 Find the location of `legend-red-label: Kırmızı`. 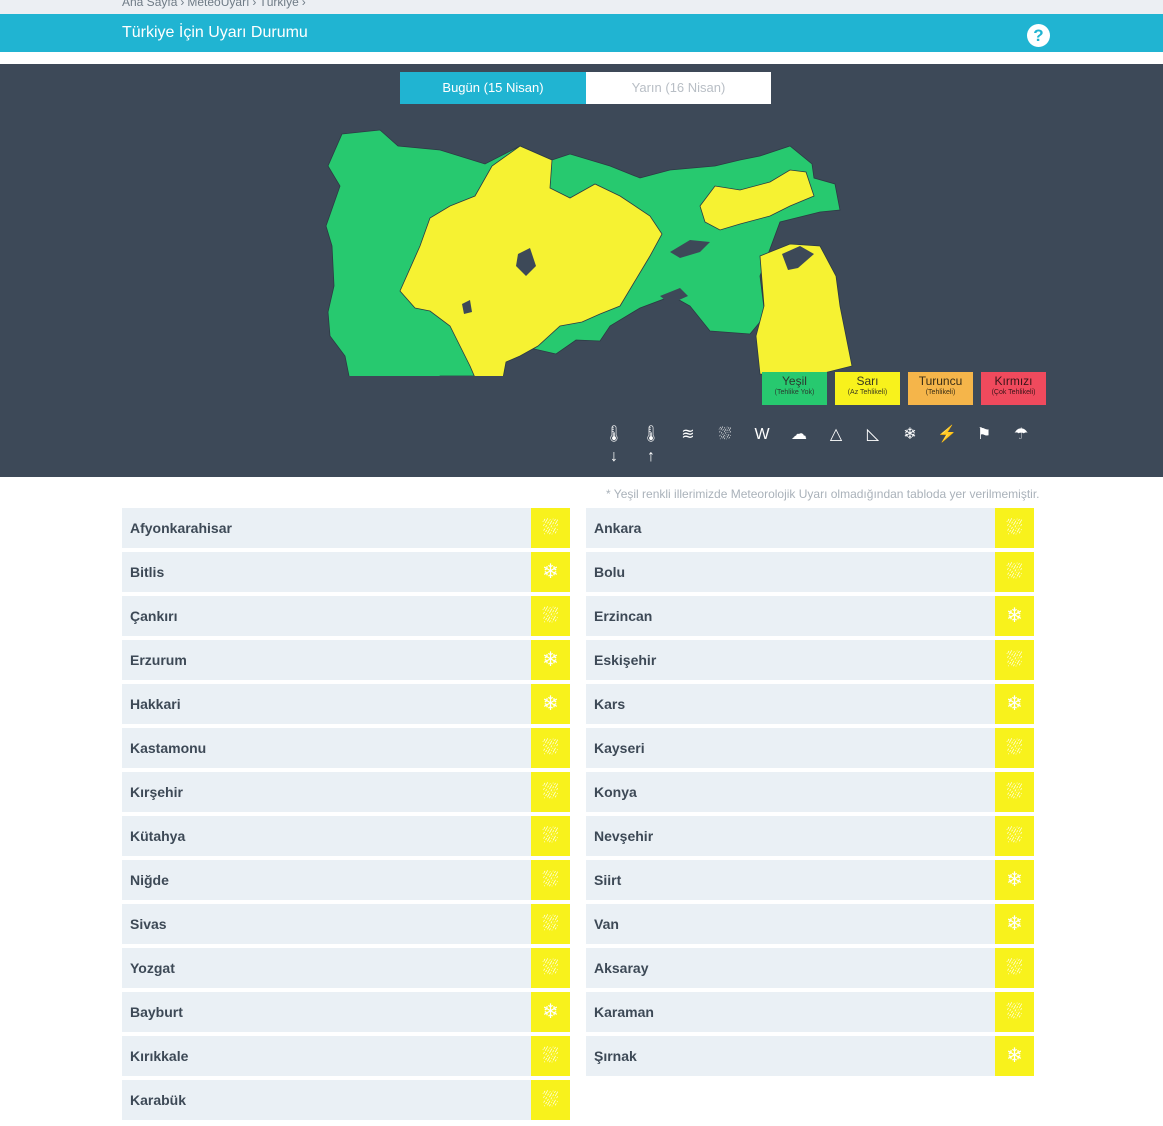

legend-red-label: Kırmızı is located at coordinates (1013, 381).